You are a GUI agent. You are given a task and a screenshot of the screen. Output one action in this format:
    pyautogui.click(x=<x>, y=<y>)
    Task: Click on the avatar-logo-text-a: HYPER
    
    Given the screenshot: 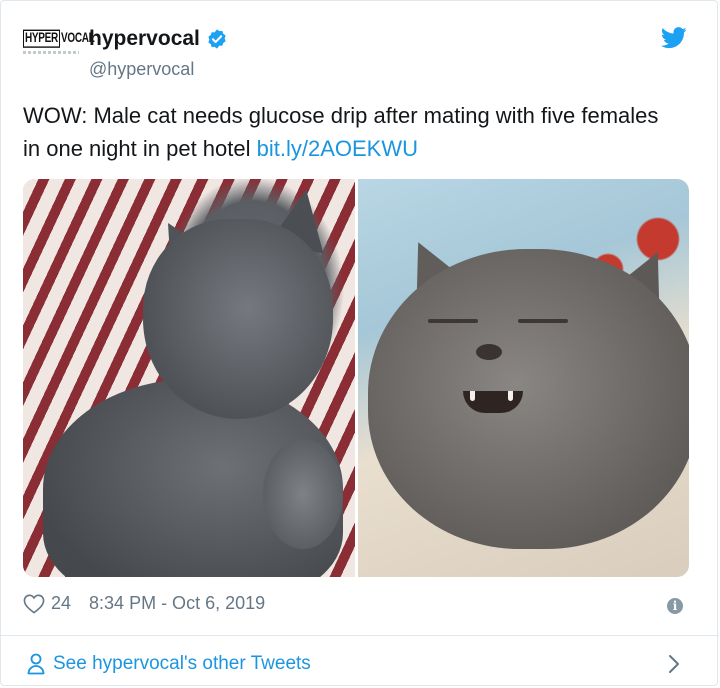 What is the action you would take?
    pyautogui.click(x=41, y=38)
    